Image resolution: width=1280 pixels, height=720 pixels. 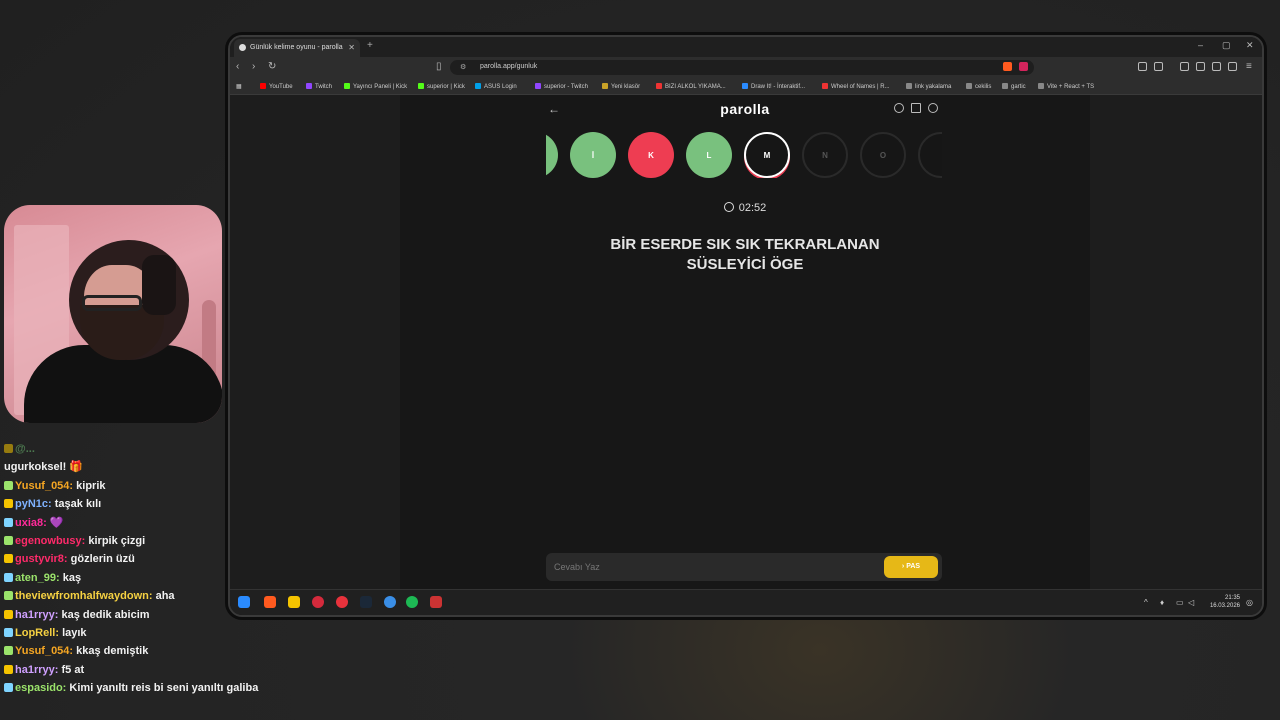 I want to click on app-header: ← parolla, so click(x=745, y=109).